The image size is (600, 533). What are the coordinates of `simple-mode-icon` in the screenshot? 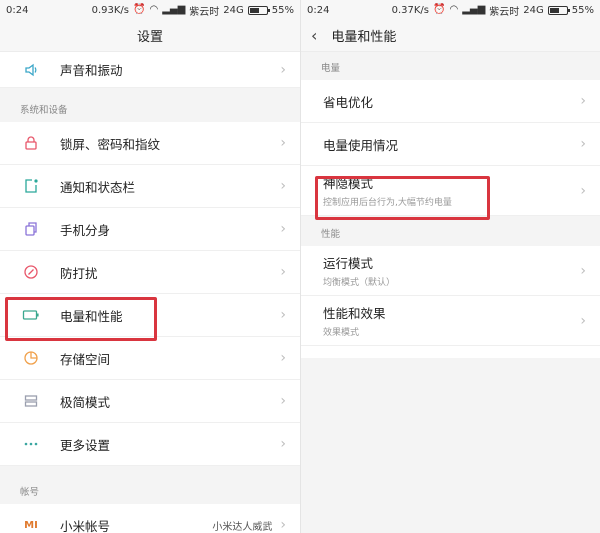 It's located at (31, 401).